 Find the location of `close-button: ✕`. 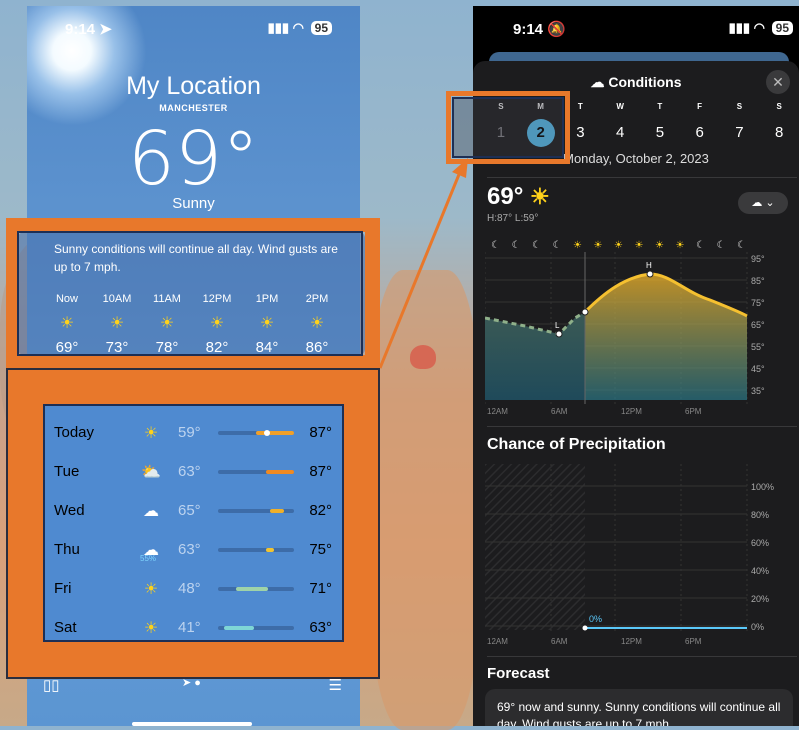

close-button: ✕ is located at coordinates (778, 82).